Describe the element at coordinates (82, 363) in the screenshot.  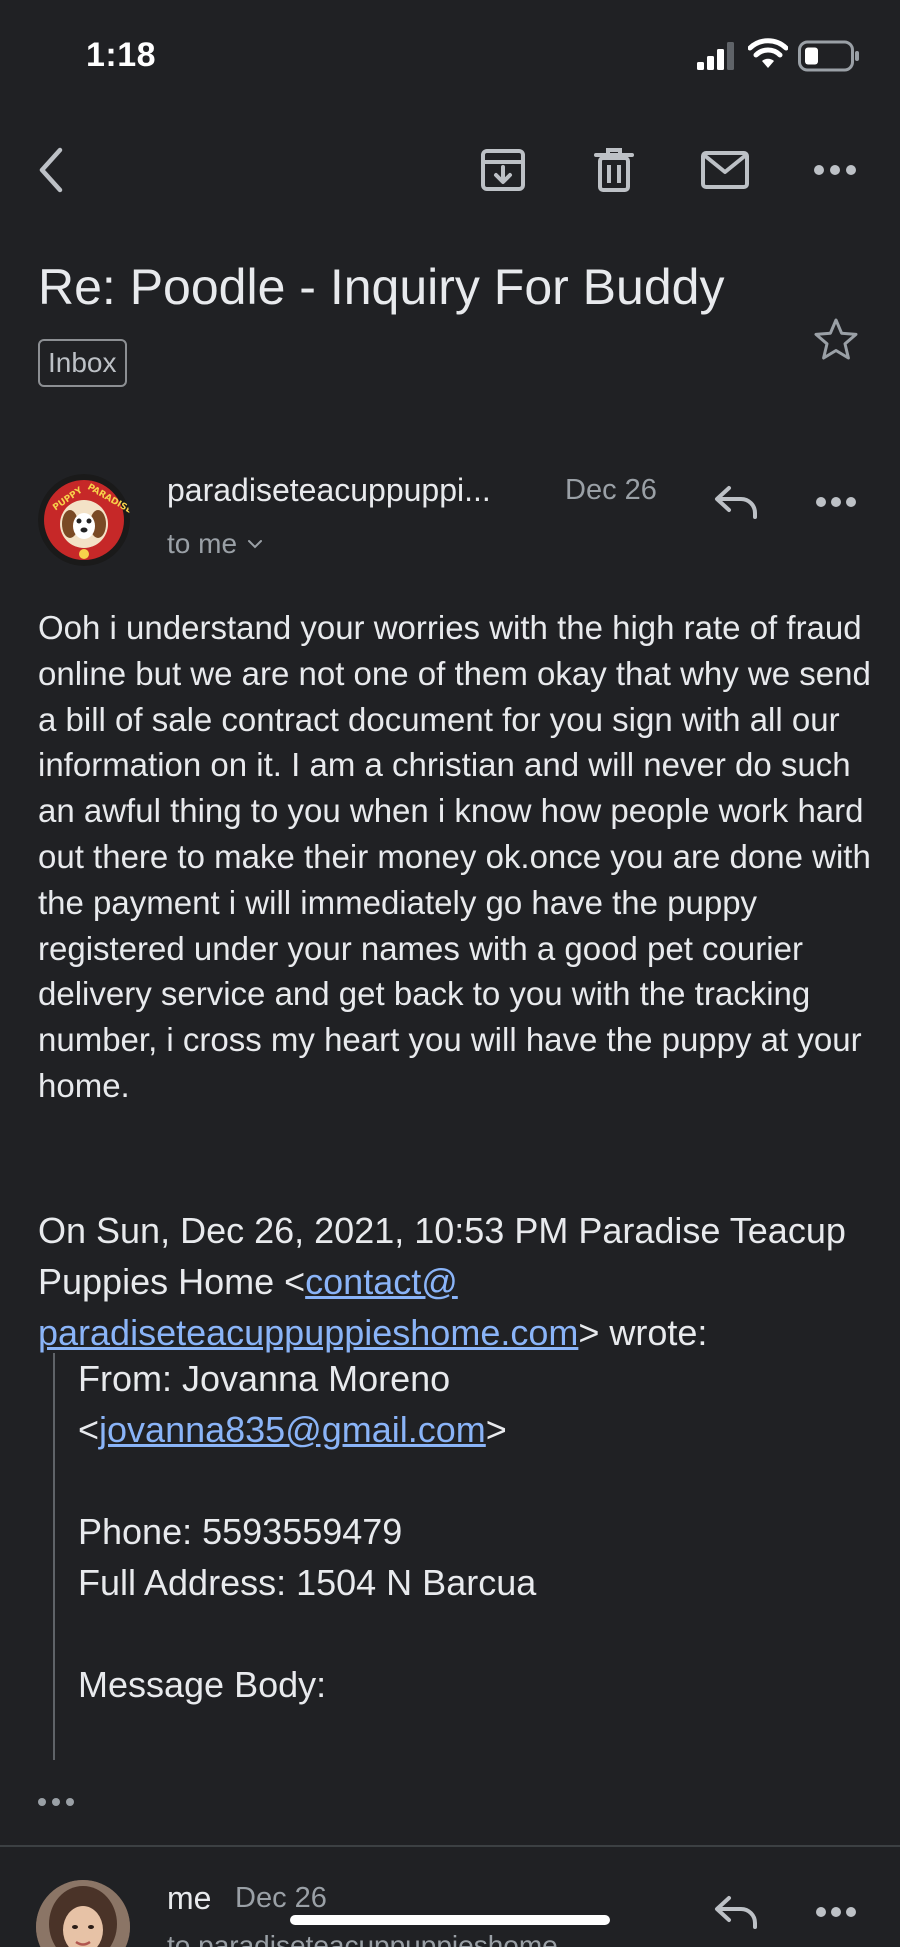
I see `inbox-label-chip: Inbox` at that location.